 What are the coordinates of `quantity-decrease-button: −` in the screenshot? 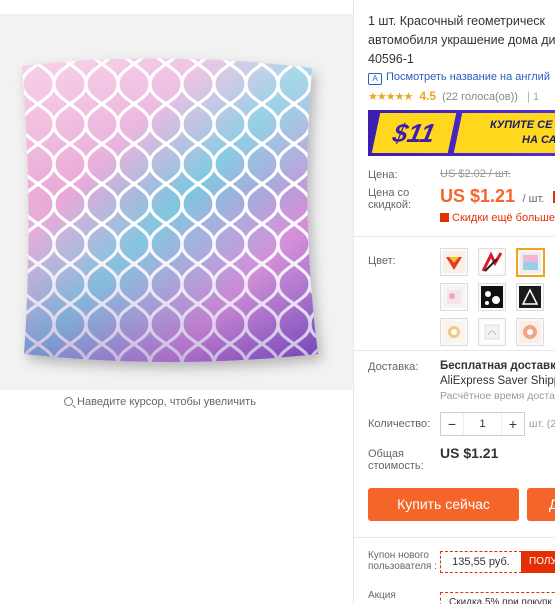 It's located at (452, 424).